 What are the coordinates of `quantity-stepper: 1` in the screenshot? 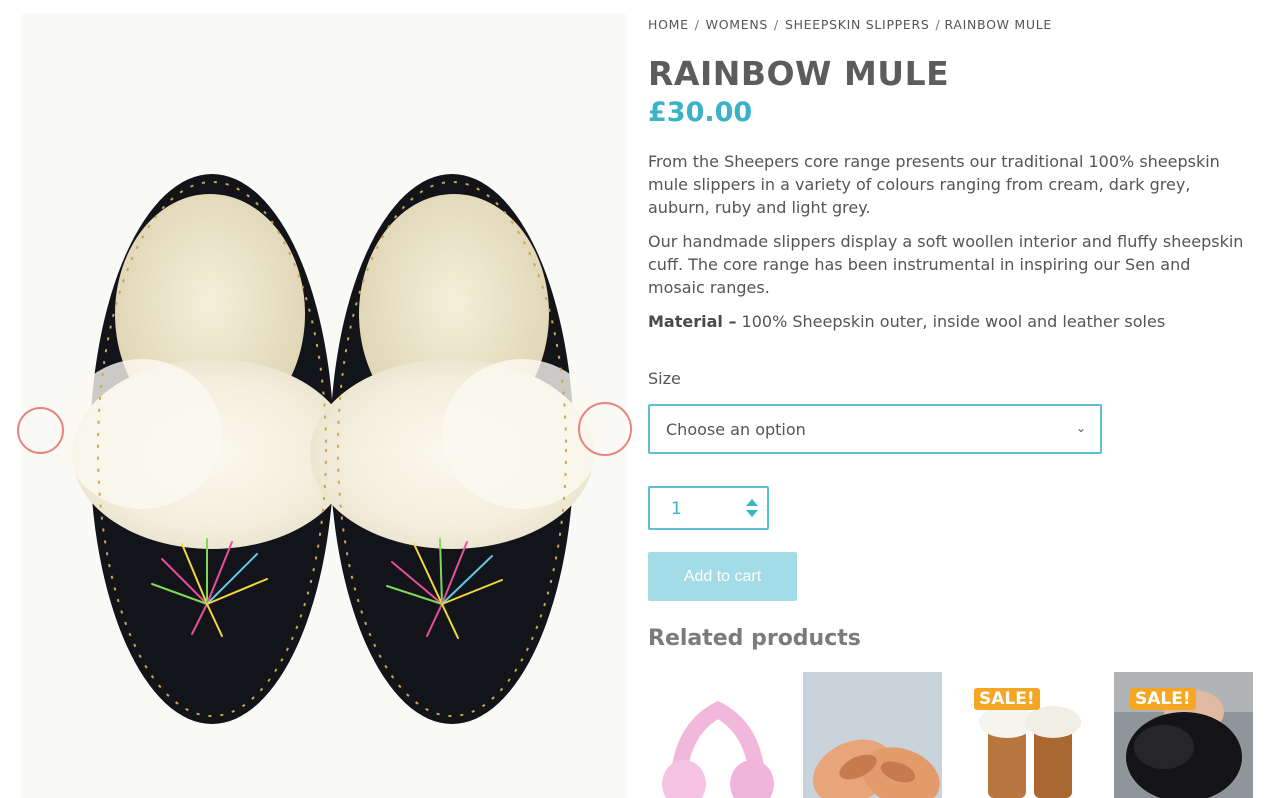 It's located at (708, 508).